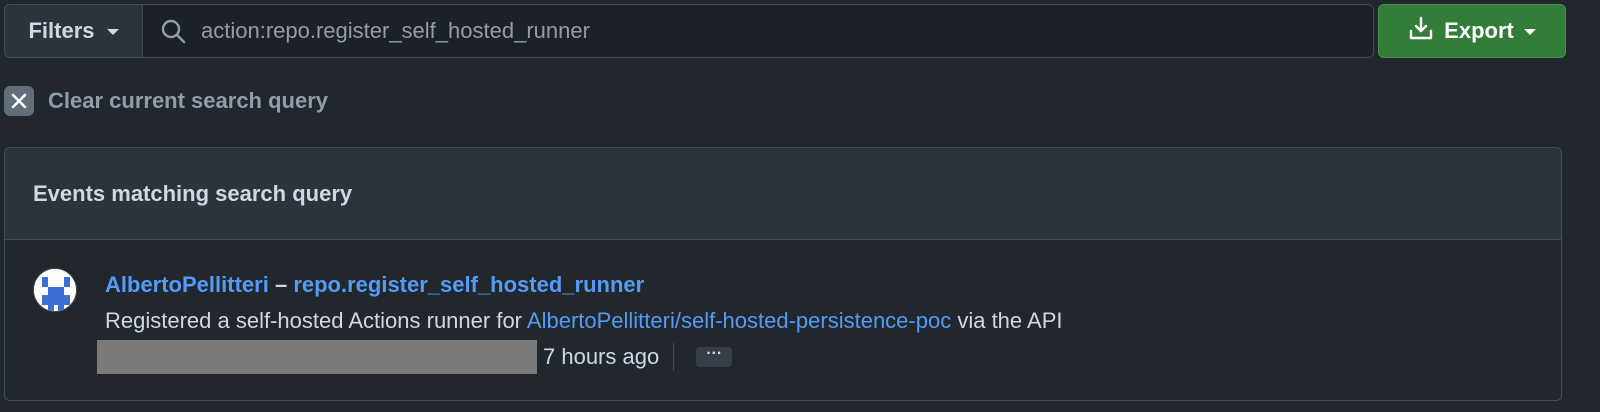  Describe the element at coordinates (1479, 30) in the screenshot. I see `export-label: Export` at that location.